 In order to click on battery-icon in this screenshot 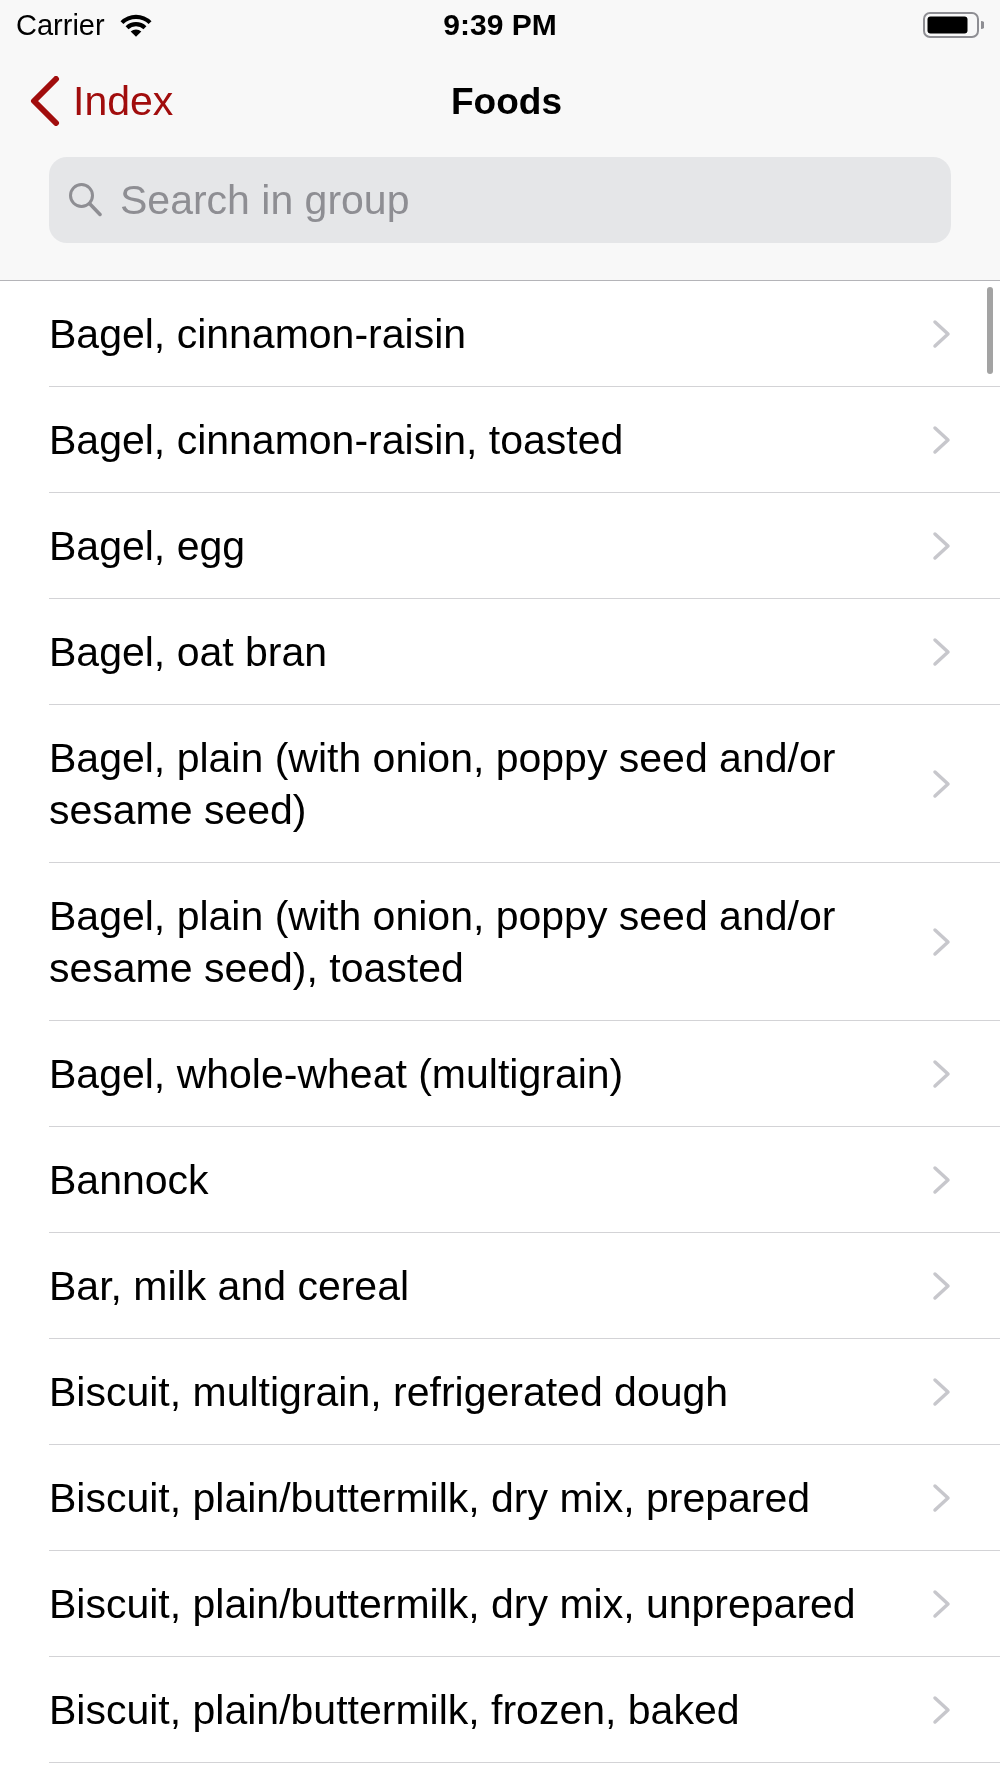, I will do `click(953, 25)`.